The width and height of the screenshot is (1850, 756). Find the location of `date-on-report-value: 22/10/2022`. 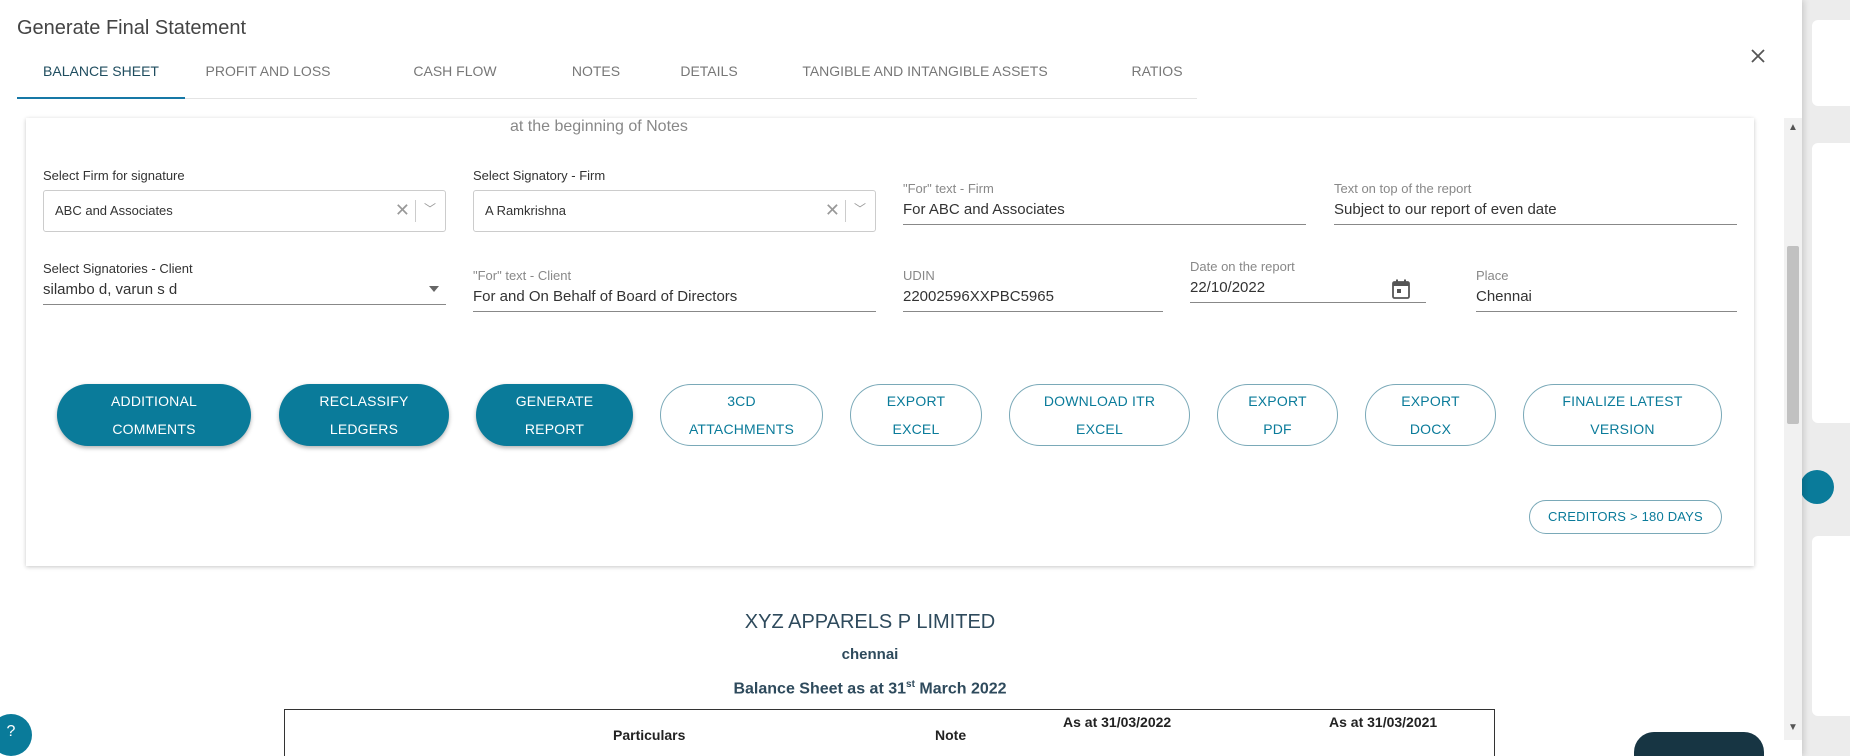

date-on-report-value: 22/10/2022 is located at coordinates (1228, 287).